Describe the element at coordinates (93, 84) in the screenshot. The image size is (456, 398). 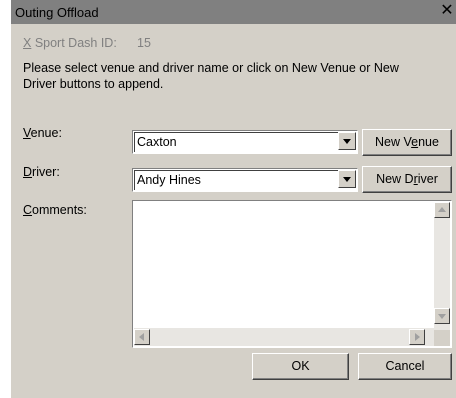
I see `instructions-line-2: Driver buttons to append.` at that location.